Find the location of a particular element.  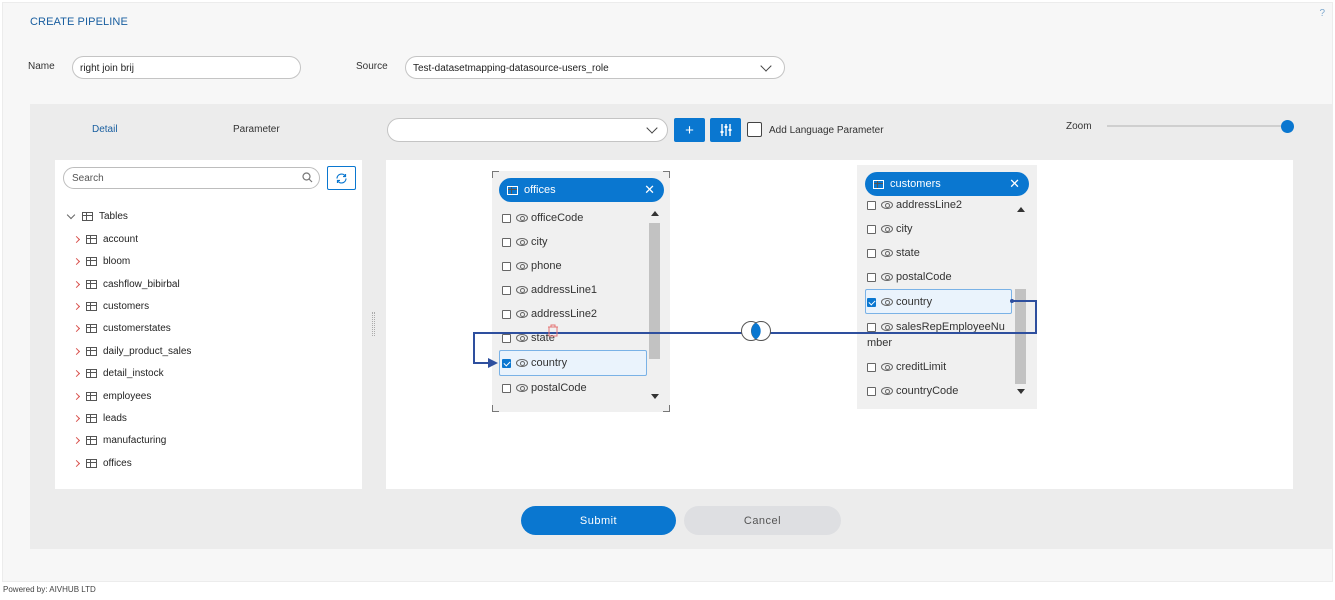

sidebar-item-bloom: bloom is located at coordinates (92, 261).